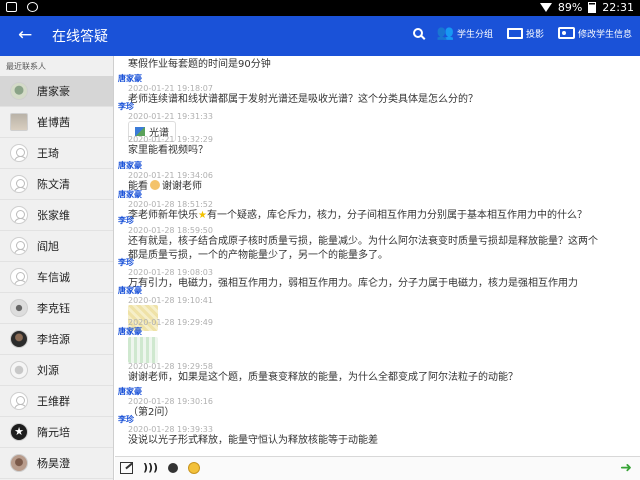 Image resolution: width=640 pixels, height=480 pixels. I want to click on chat-message: 唐家豪, so click(136, 344).